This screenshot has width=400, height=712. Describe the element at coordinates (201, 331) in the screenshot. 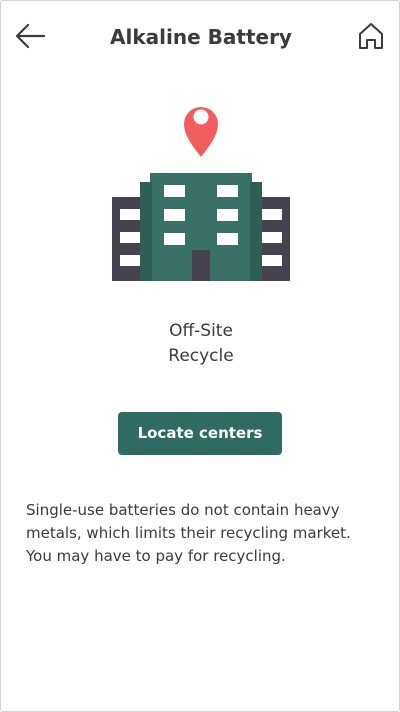

I see `disposal-method-line1: Off-Site` at that location.